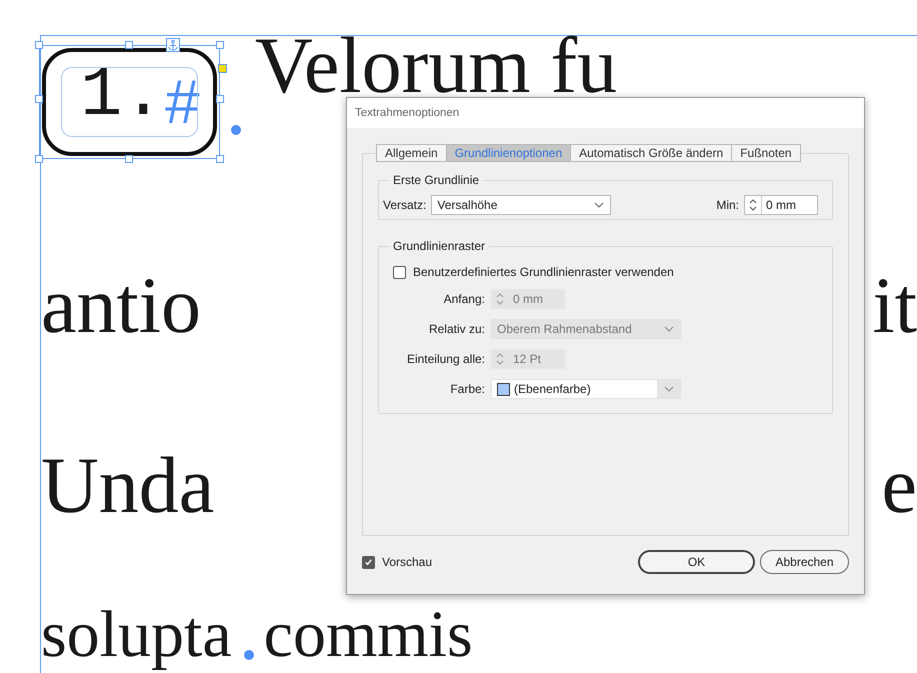 Image resolution: width=917 pixels, height=673 pixels. What do you see at coordinates (753, 205) in the screenshot?
I see `stepper-icon` at bounding box center [753, 205].